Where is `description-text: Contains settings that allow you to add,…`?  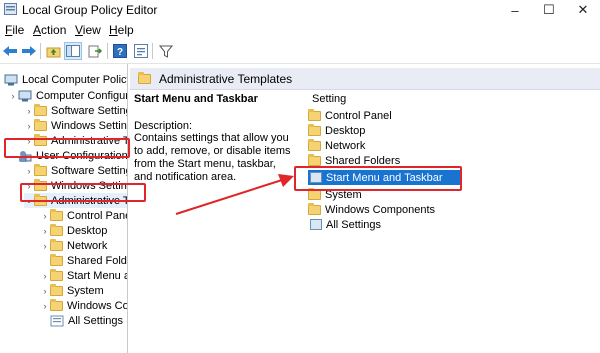 description-text: Contains settings that allow you to add,… is located at coordinates (212, 157).